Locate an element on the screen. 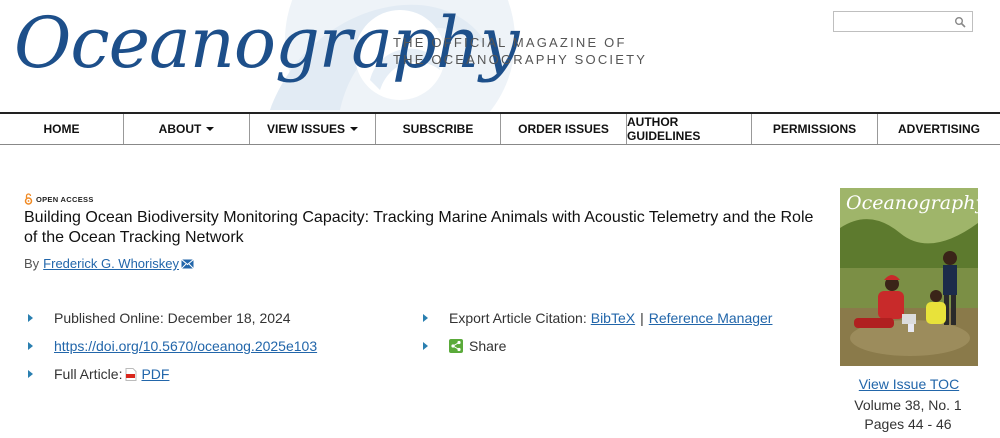 Image resolution: width=1000 pixels, height=438 pixels. open-access-lock-icon is located at coordinates (28, 199).